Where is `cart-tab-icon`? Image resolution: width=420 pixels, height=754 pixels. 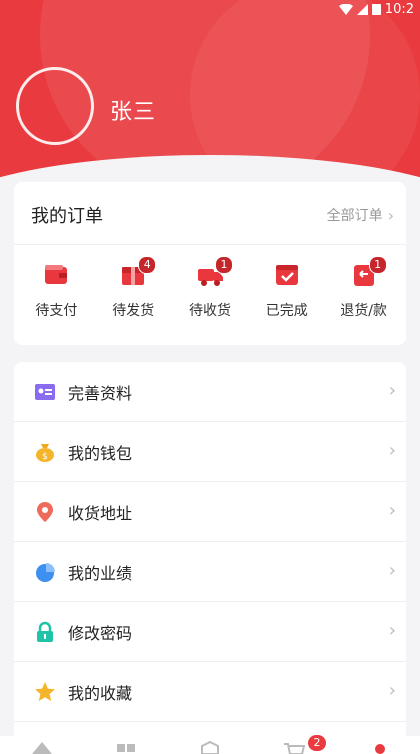
cart-tab-icon is located at coordinates (294, 747).